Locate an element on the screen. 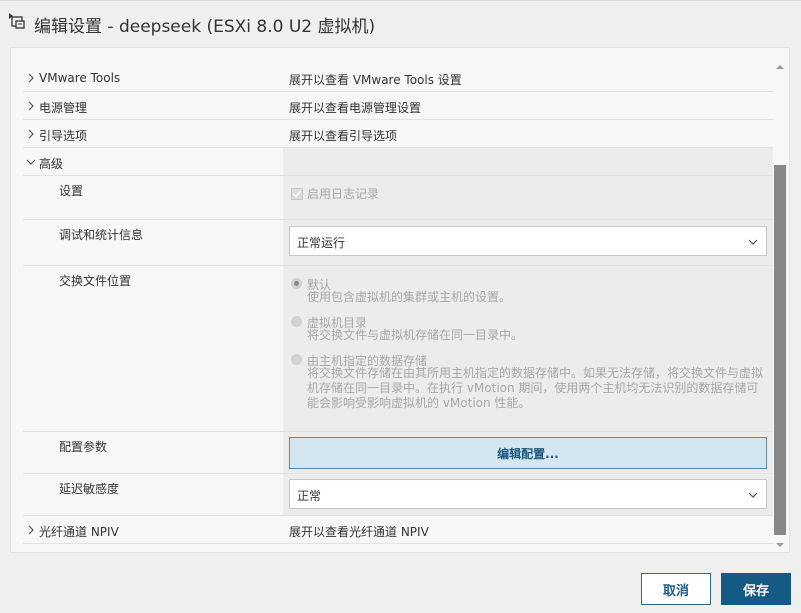 The image size is (801, 613). power-management-value: 展开以查看电源管理设置 is located at coordinates (355, 108).